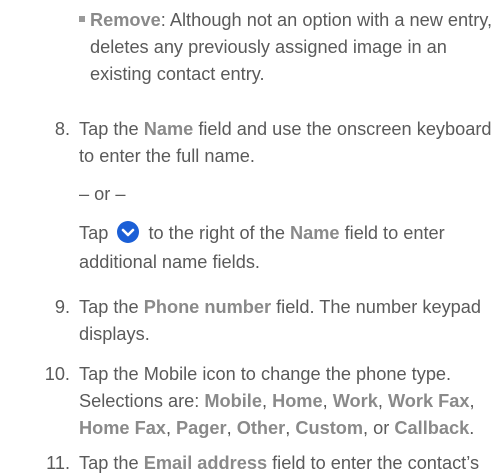 The image size is (496, 475). What do you see at coordinates (125, 20) in the screenshot?
I see `remove-term: Remove` at bounding box center [125, 20].